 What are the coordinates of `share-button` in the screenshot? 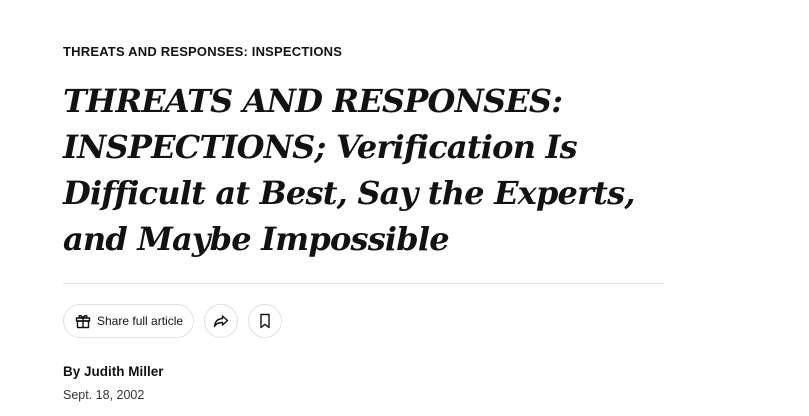 It's located at (221, 321).